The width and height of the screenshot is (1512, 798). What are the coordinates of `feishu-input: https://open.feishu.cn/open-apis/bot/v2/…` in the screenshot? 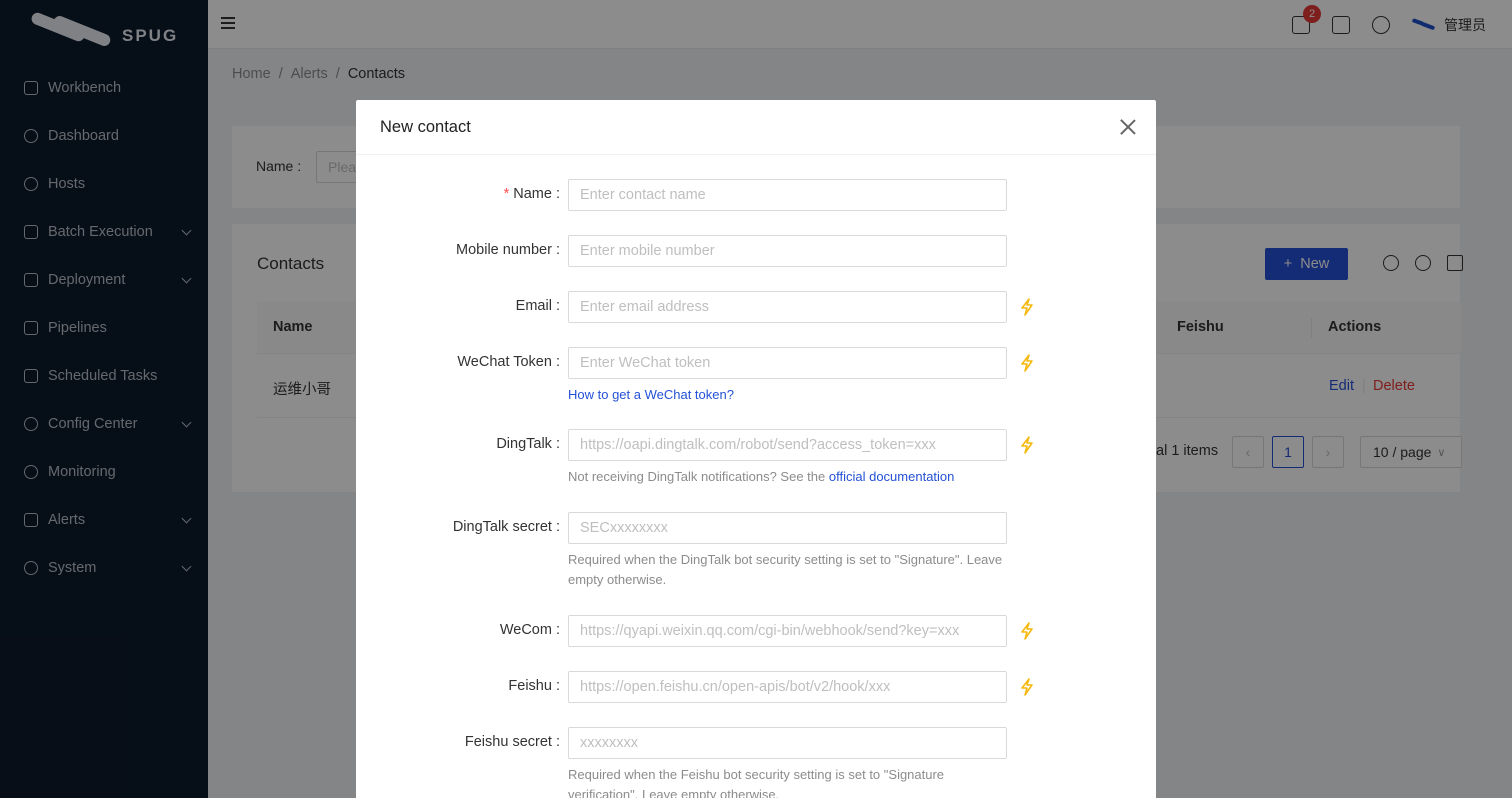 It's located at (787, 687).